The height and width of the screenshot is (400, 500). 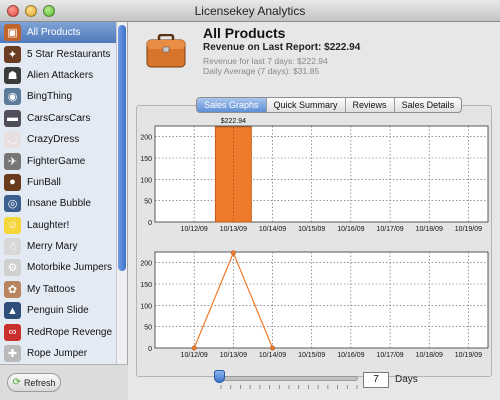 I want to click on sidebar-item: ✿ My Tattoos, so click(x=58, y=289).